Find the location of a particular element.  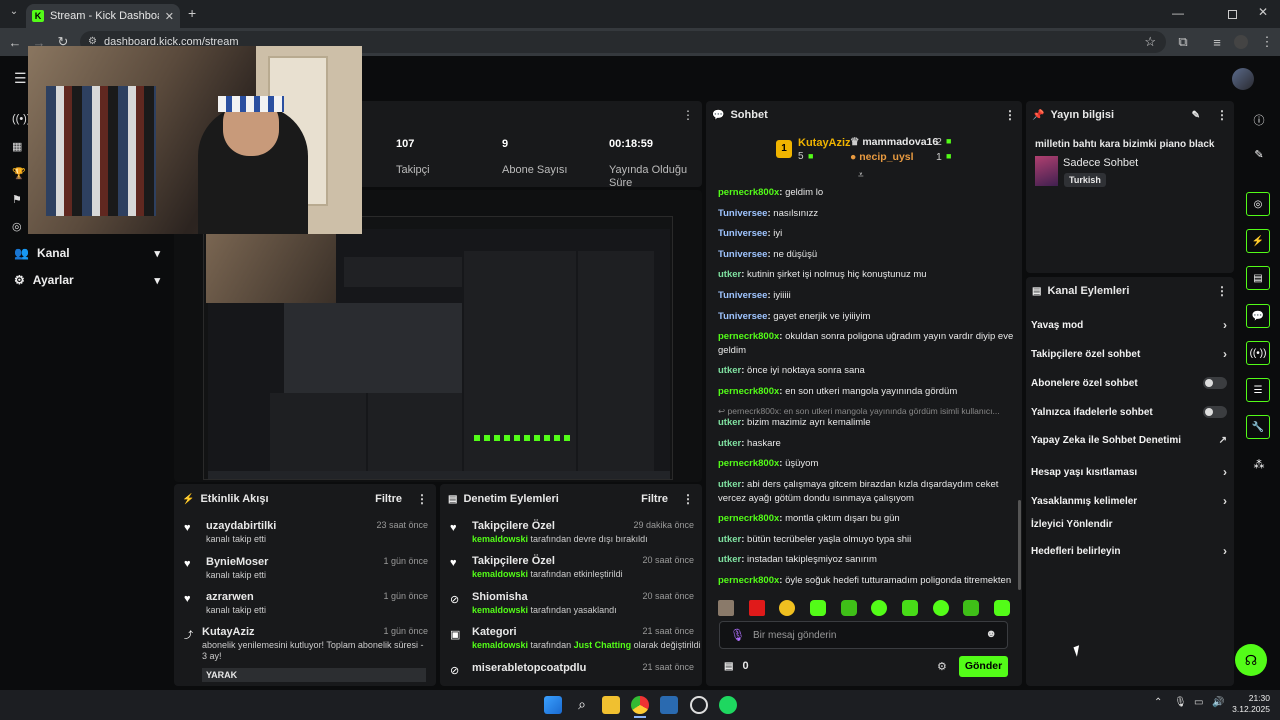

chat-scrollbar is located at coordinates (1019, 545).